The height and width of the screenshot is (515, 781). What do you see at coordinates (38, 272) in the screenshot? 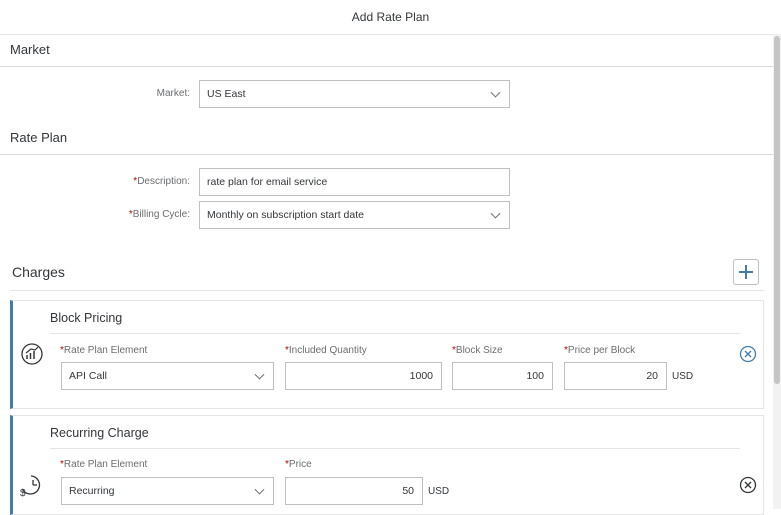
I see `charges-section-title: Charges` at bounding box center [38, 272].